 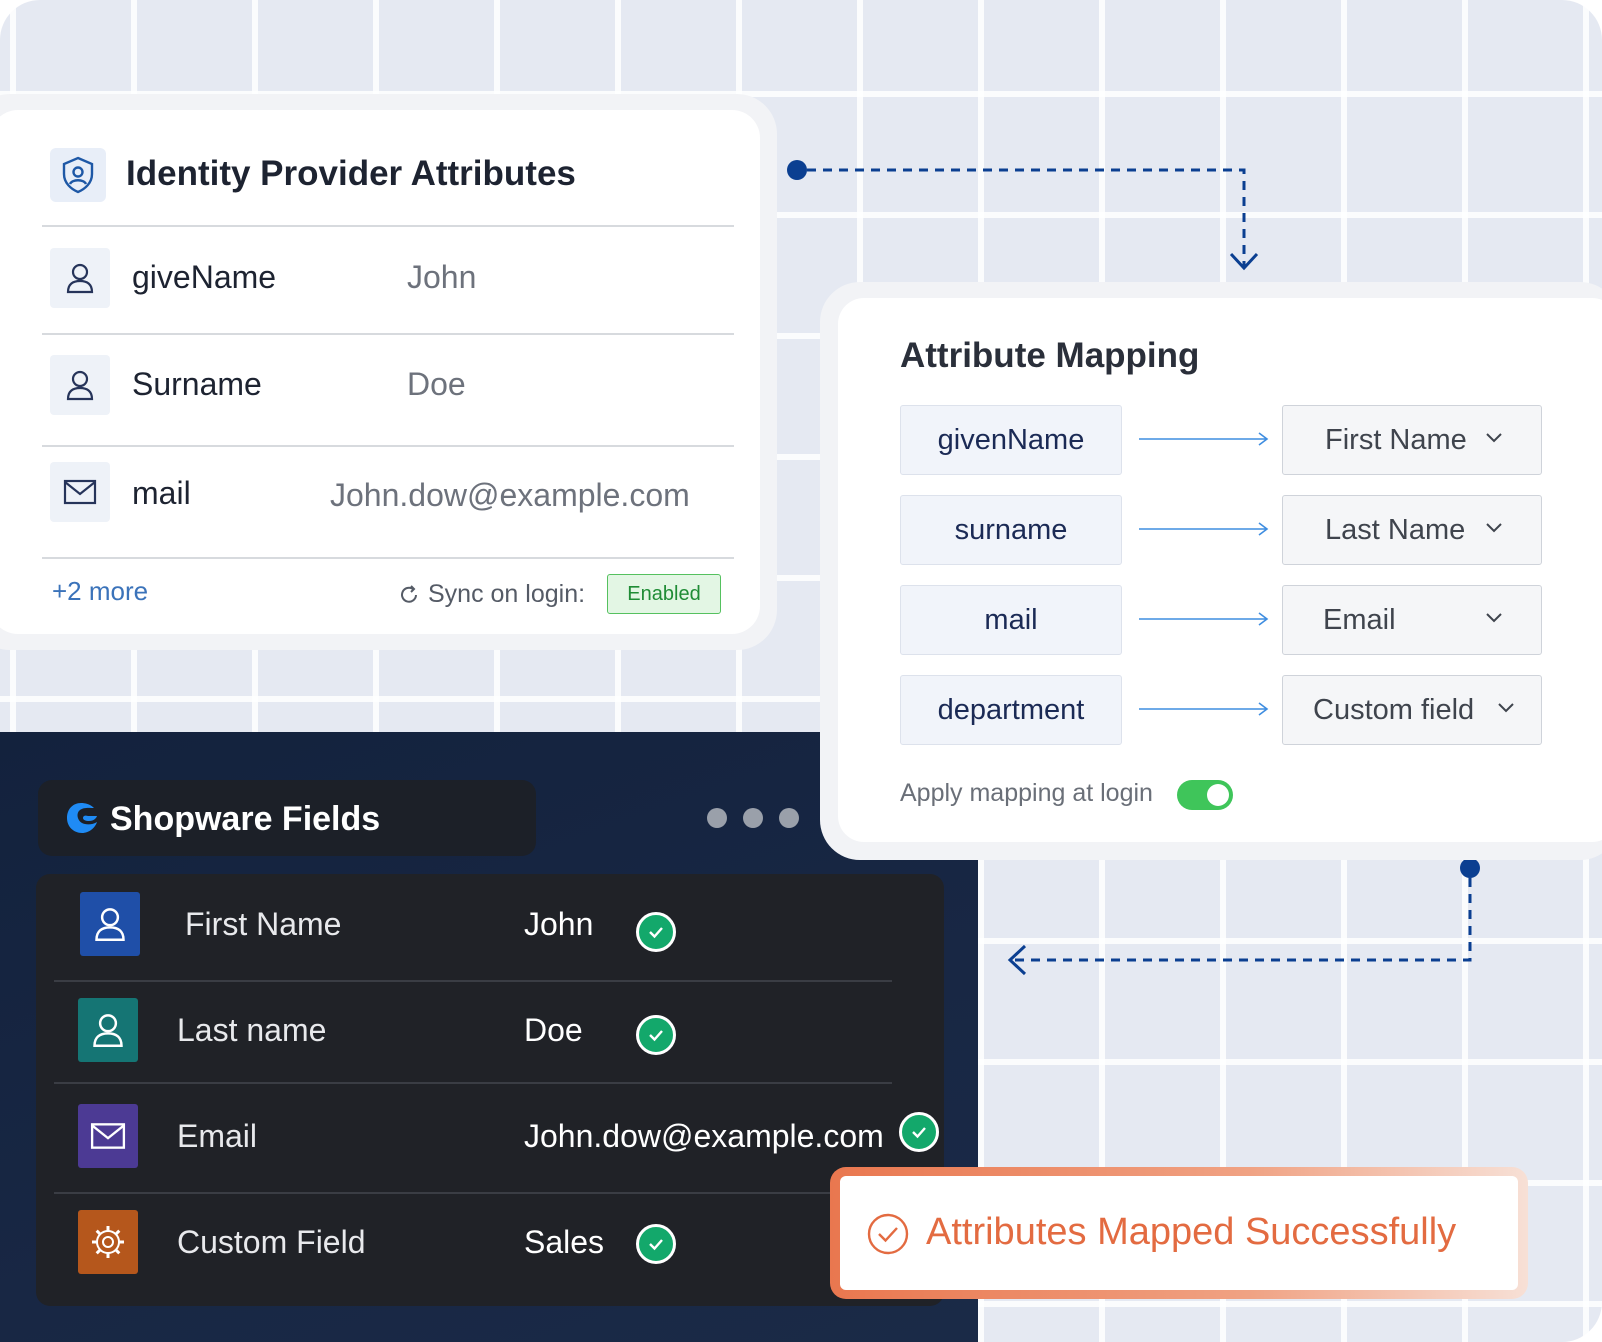 I want to click on target-field-select: Custom field, so click(x=1412, y=710).